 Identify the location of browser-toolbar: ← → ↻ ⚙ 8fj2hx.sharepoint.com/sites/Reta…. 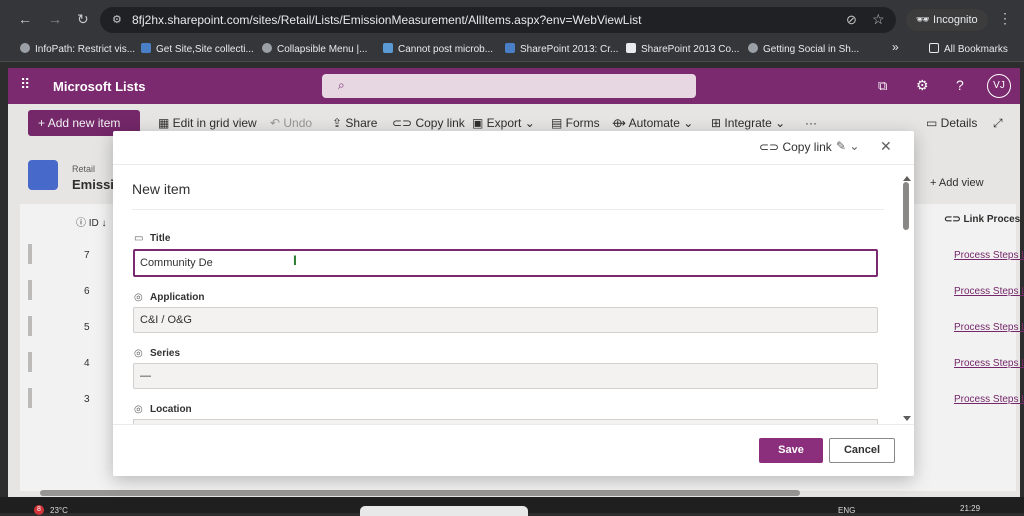
(512, 19).